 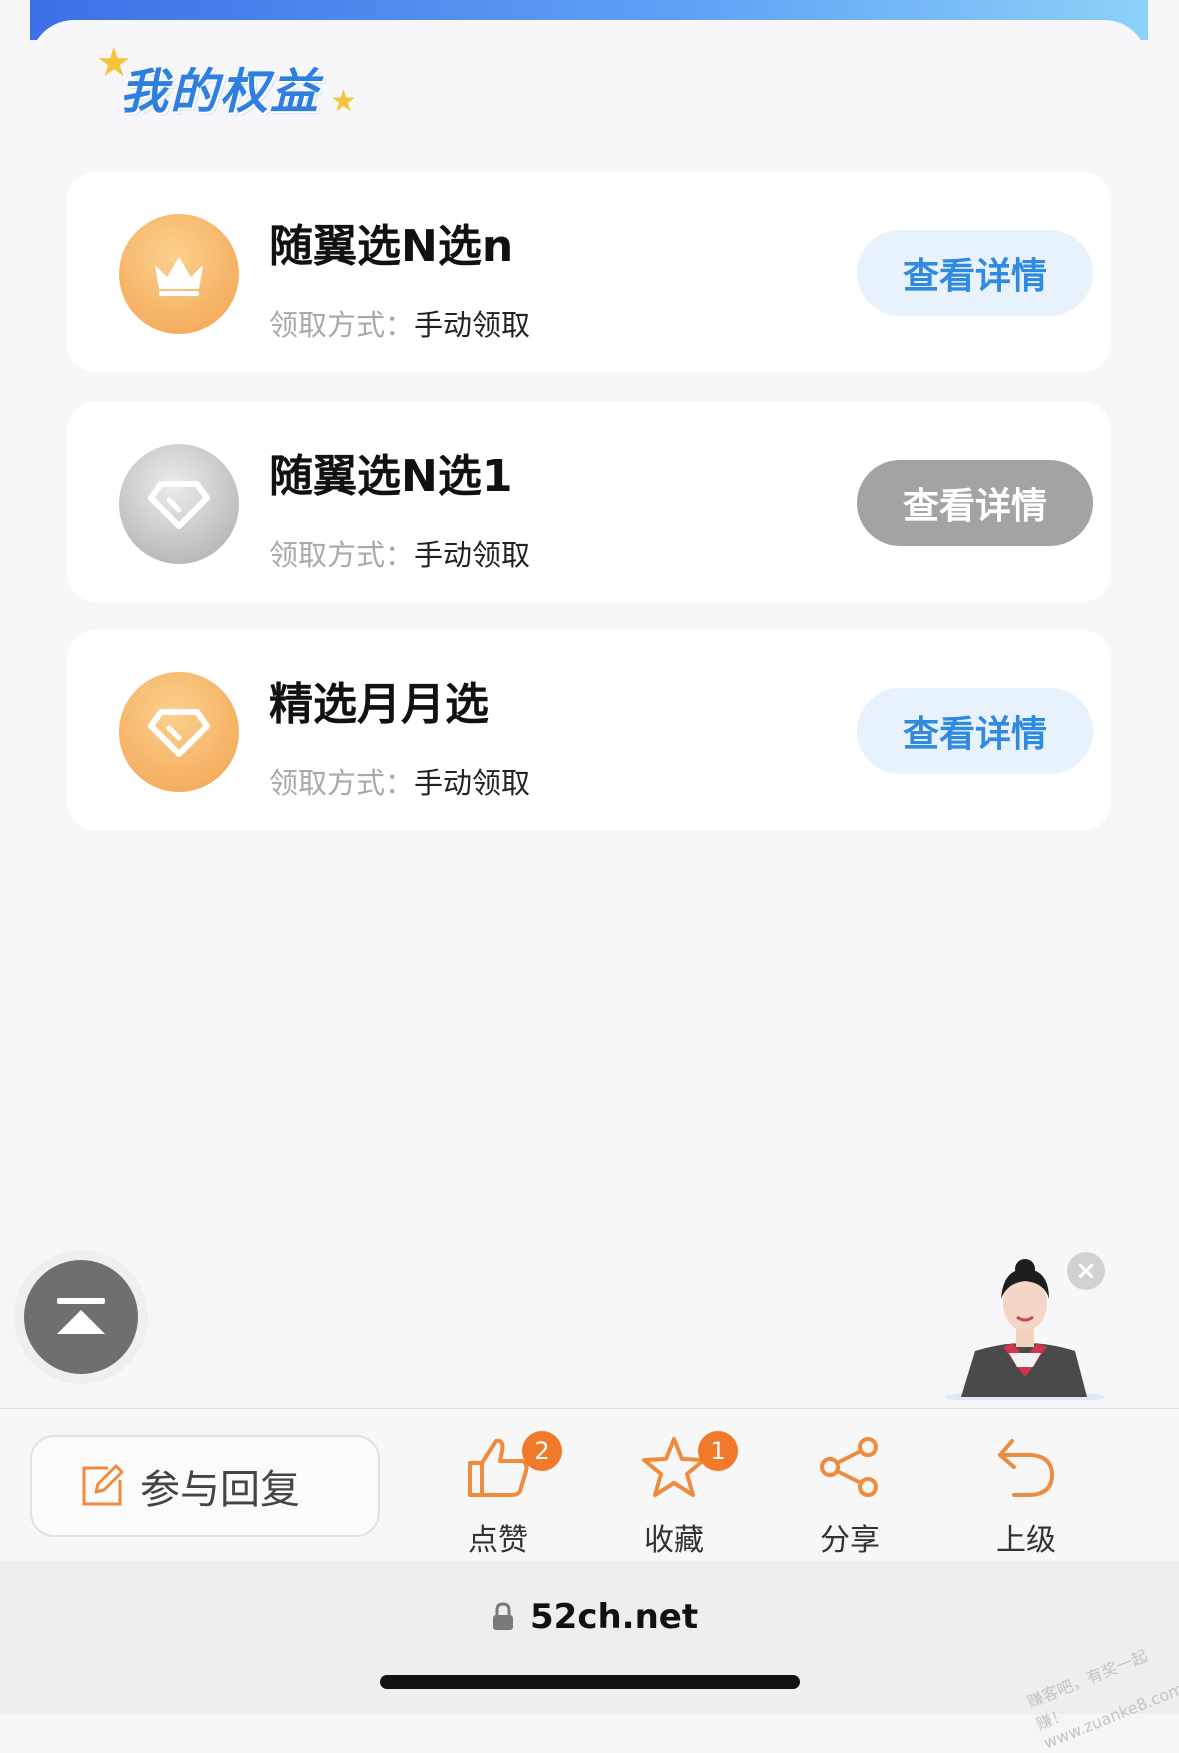 What do you see at coordinates (1026, 1540) in the screenshot?
I see `parent-level-label: 上级` at bounding box center [1026, 1540].